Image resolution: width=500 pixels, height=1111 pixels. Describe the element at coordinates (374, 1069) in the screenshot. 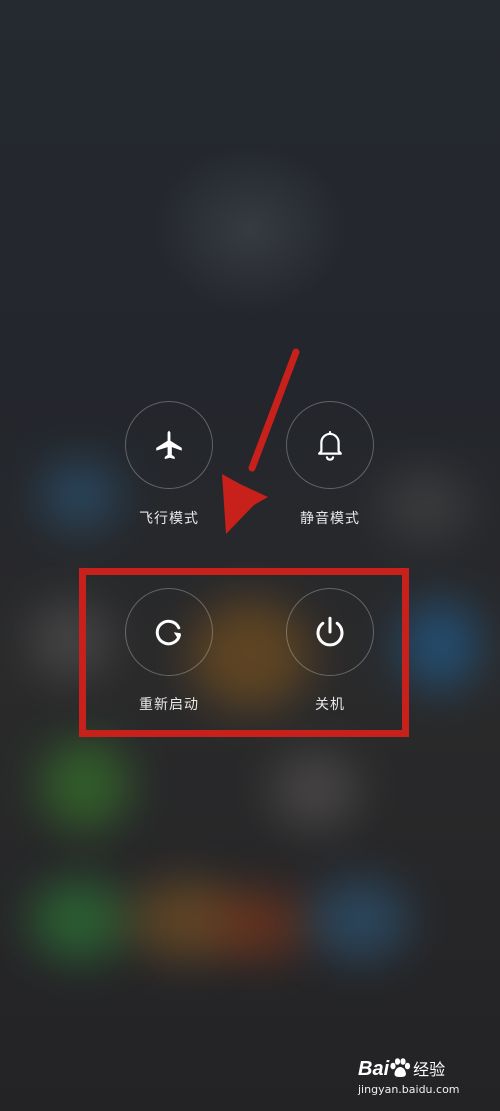

I see `watermark-logo-text: Bai` at that location.